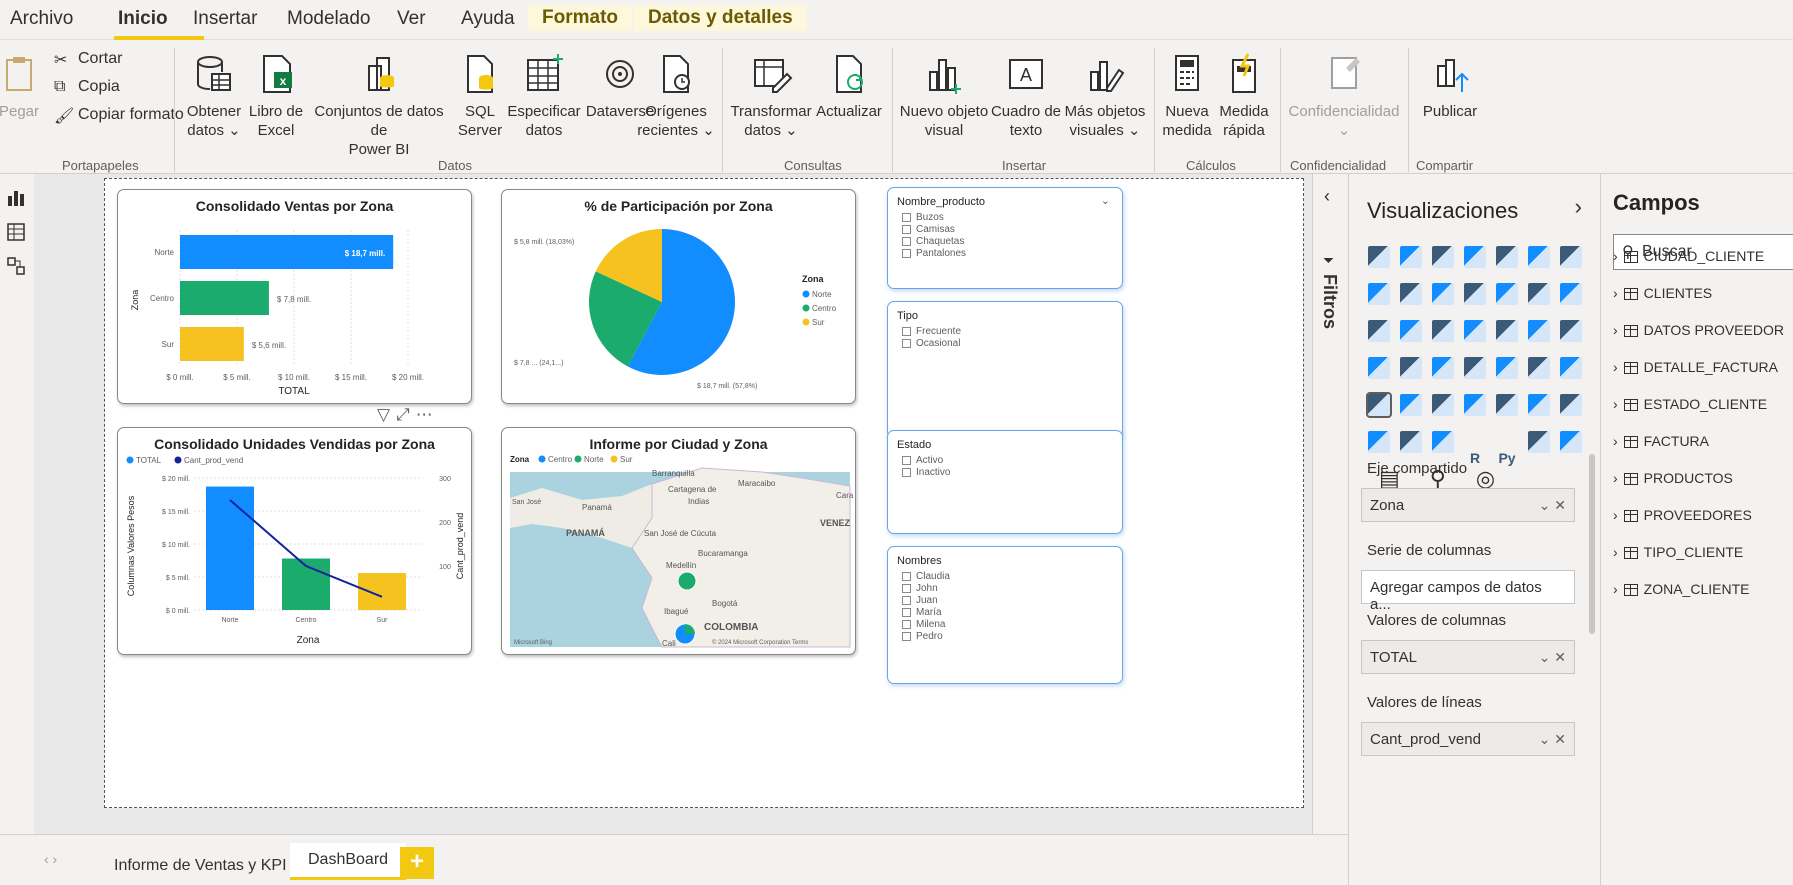 This screenshot has height=885, width=1793. What do you see at coordinates (50, 859) in the screenshot?
I see `tab-scroll-arrows: ‹ ›` at bounding box center [50, 859].